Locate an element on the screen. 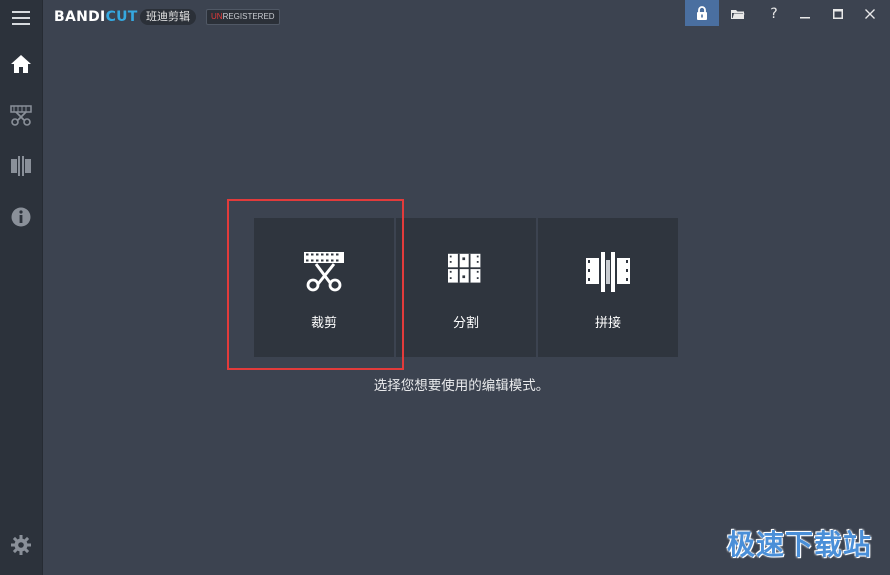 The width and height of the screenshot is (890, 575). help-icon: ? is located at coordinates (774, 14).